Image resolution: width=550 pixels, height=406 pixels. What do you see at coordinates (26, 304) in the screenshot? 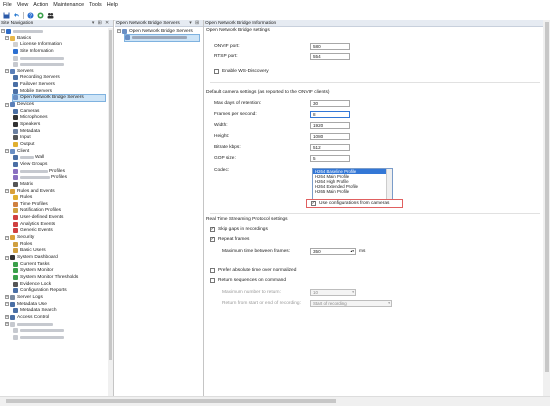
I see `sidebar-item: − Metadata Use` at bounding box center [26, 304].